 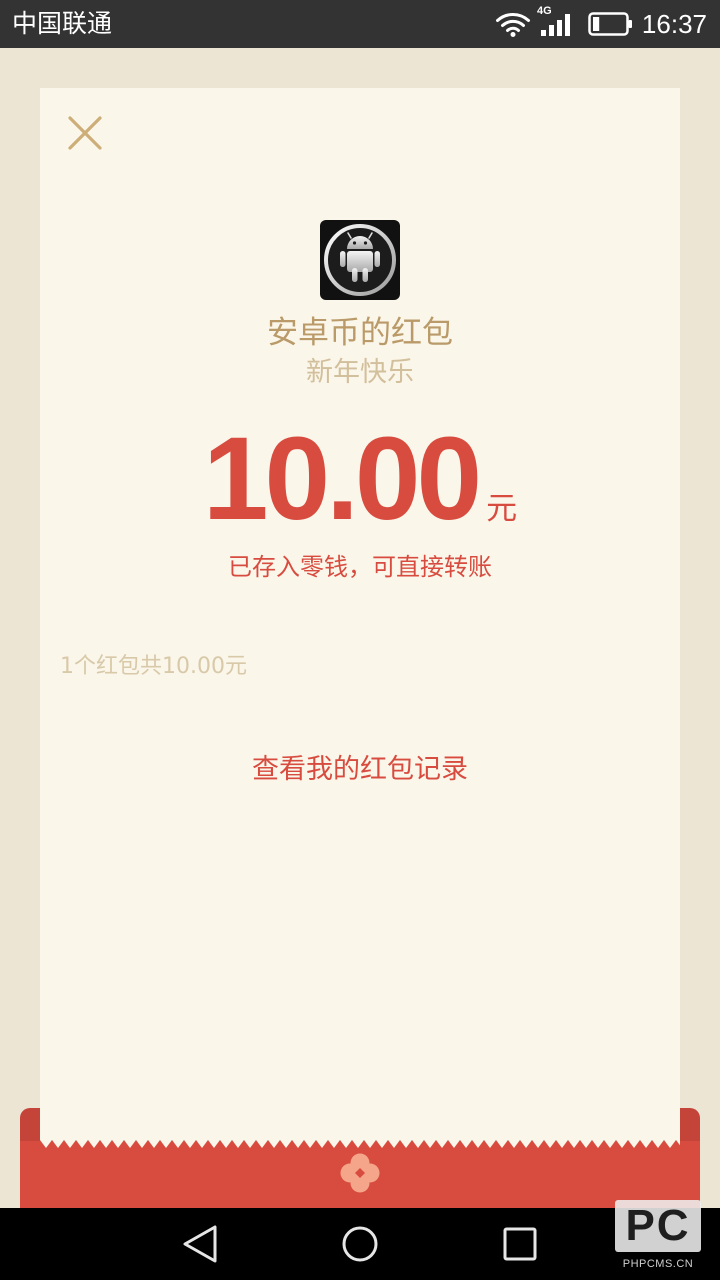 I want to click on flower-icon, so click(x=360, y=1173).